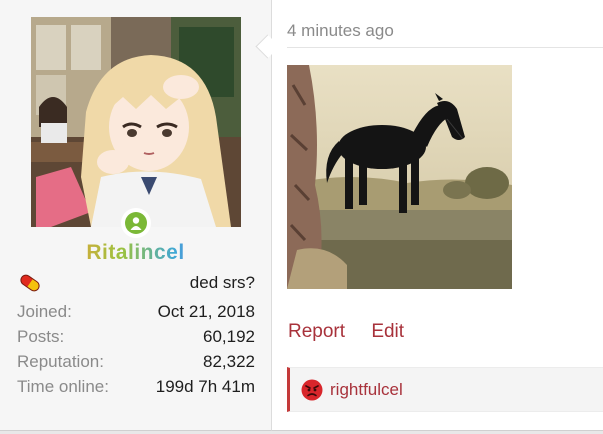 The width and height of the screenshot is (603, 434). I want to click on user-title: ded srs?, so click(222, 282).